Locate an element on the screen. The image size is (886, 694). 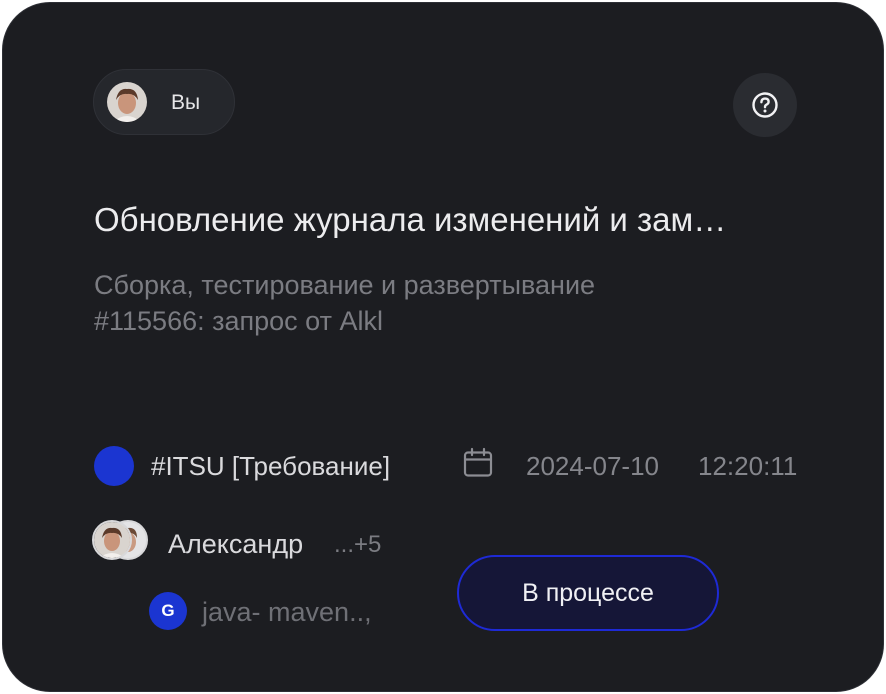
assignee-avatar is located at coordinates (112, 540).